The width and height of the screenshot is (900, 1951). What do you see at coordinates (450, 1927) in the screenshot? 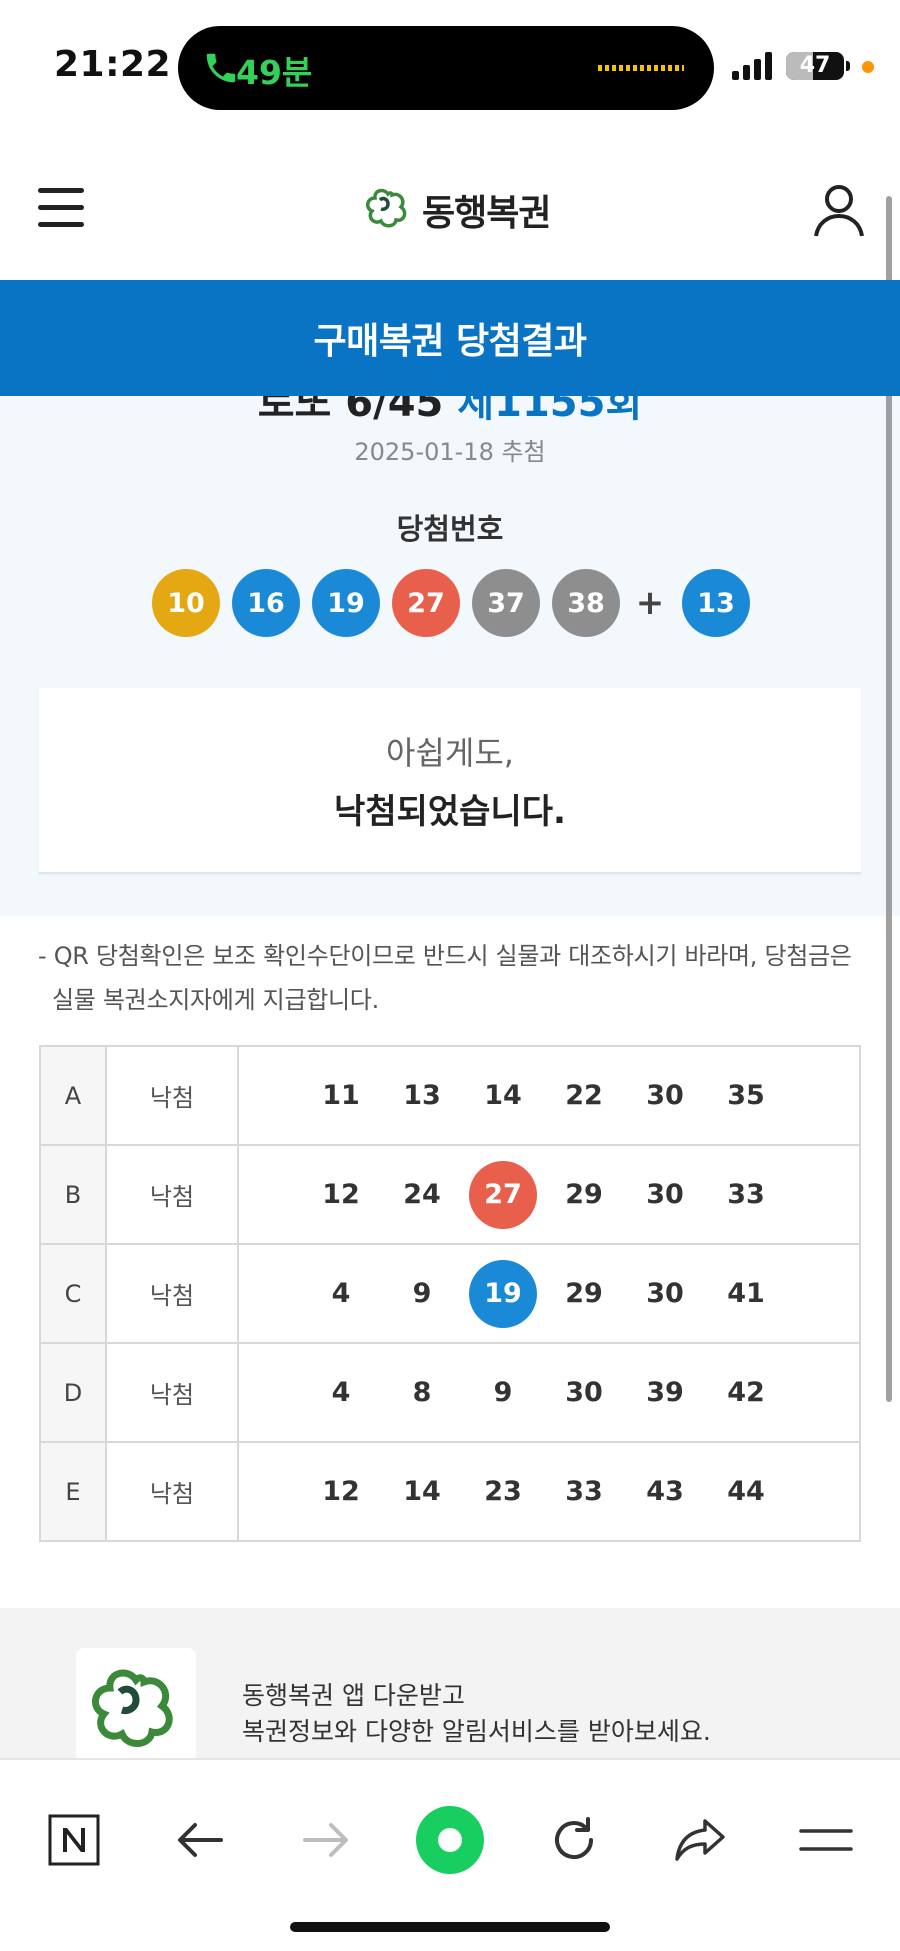
I see `home-indicator` at bounding box center [450, 1927].